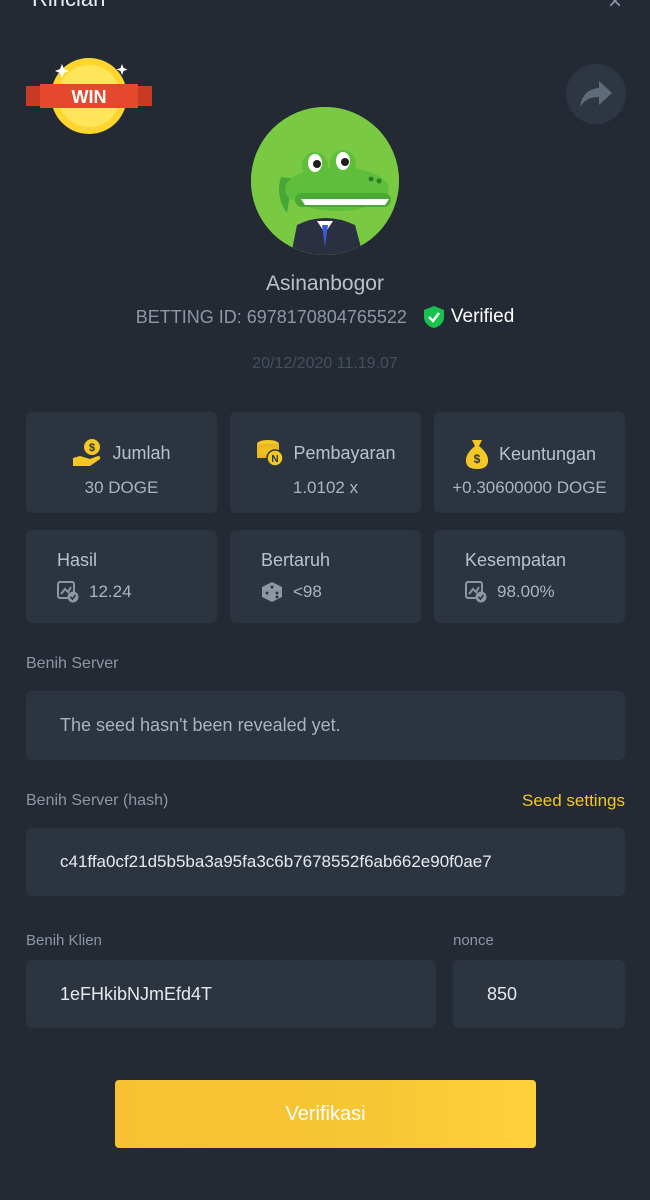 This screenshot has height=1200, width=650. Describe the element at coordinates (502, 993) in the screenshot. I see `nonce-value: 850` at that location.